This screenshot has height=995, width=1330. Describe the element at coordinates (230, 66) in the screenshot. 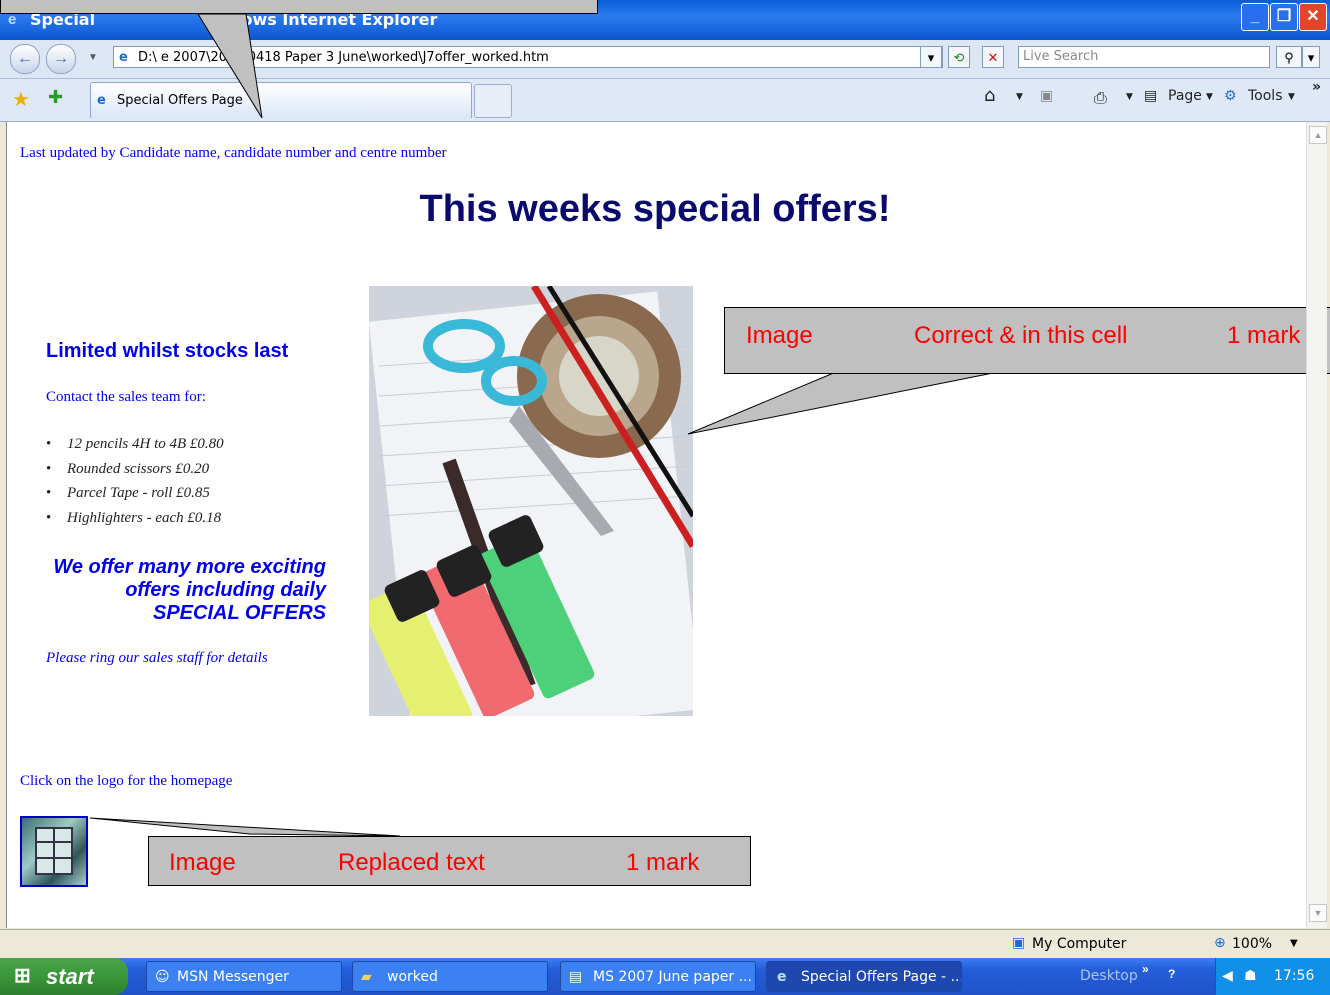

I see `callout-pointer-top` at that location.